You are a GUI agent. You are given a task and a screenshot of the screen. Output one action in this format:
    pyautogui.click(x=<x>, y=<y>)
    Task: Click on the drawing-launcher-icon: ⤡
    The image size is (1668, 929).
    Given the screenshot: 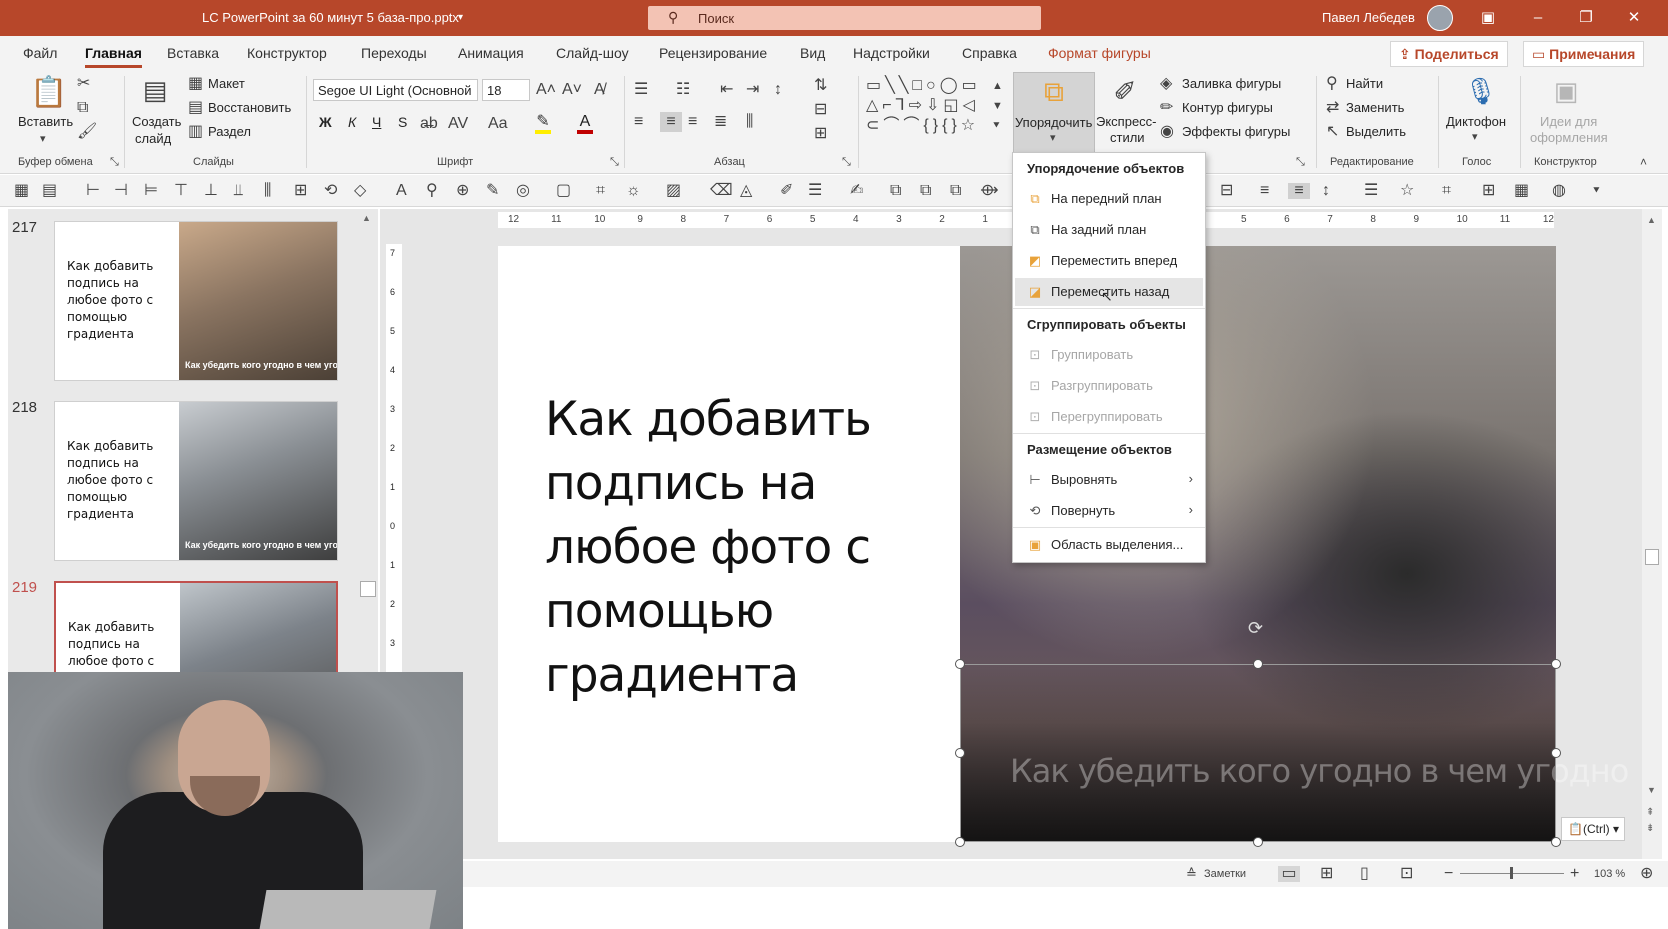 What is the action you would take?
    pyautogui.click(x=1300, y=162)
    